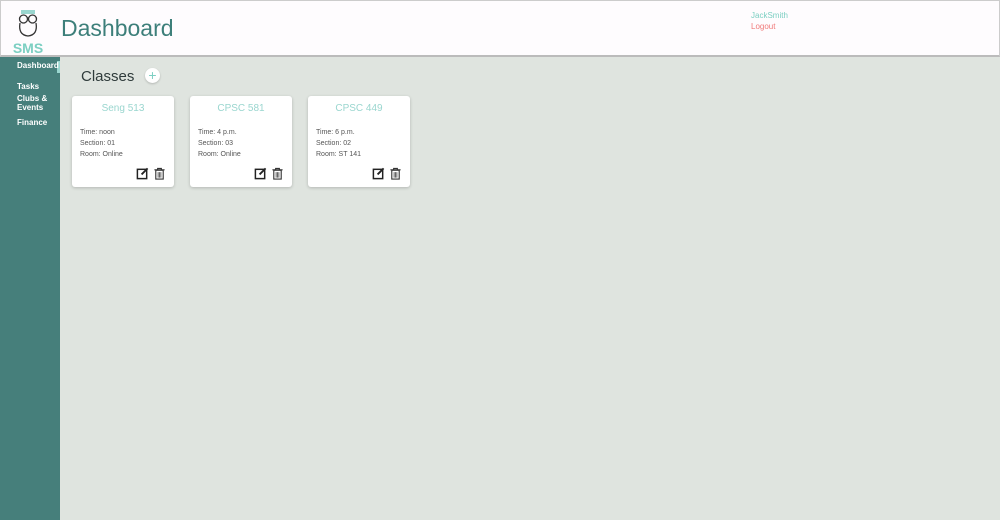 This screenshot has width=1000, height=520. Describe the element at coordinates (28, 48) in the screenshot. I see `logo-text: SMS` at that location.